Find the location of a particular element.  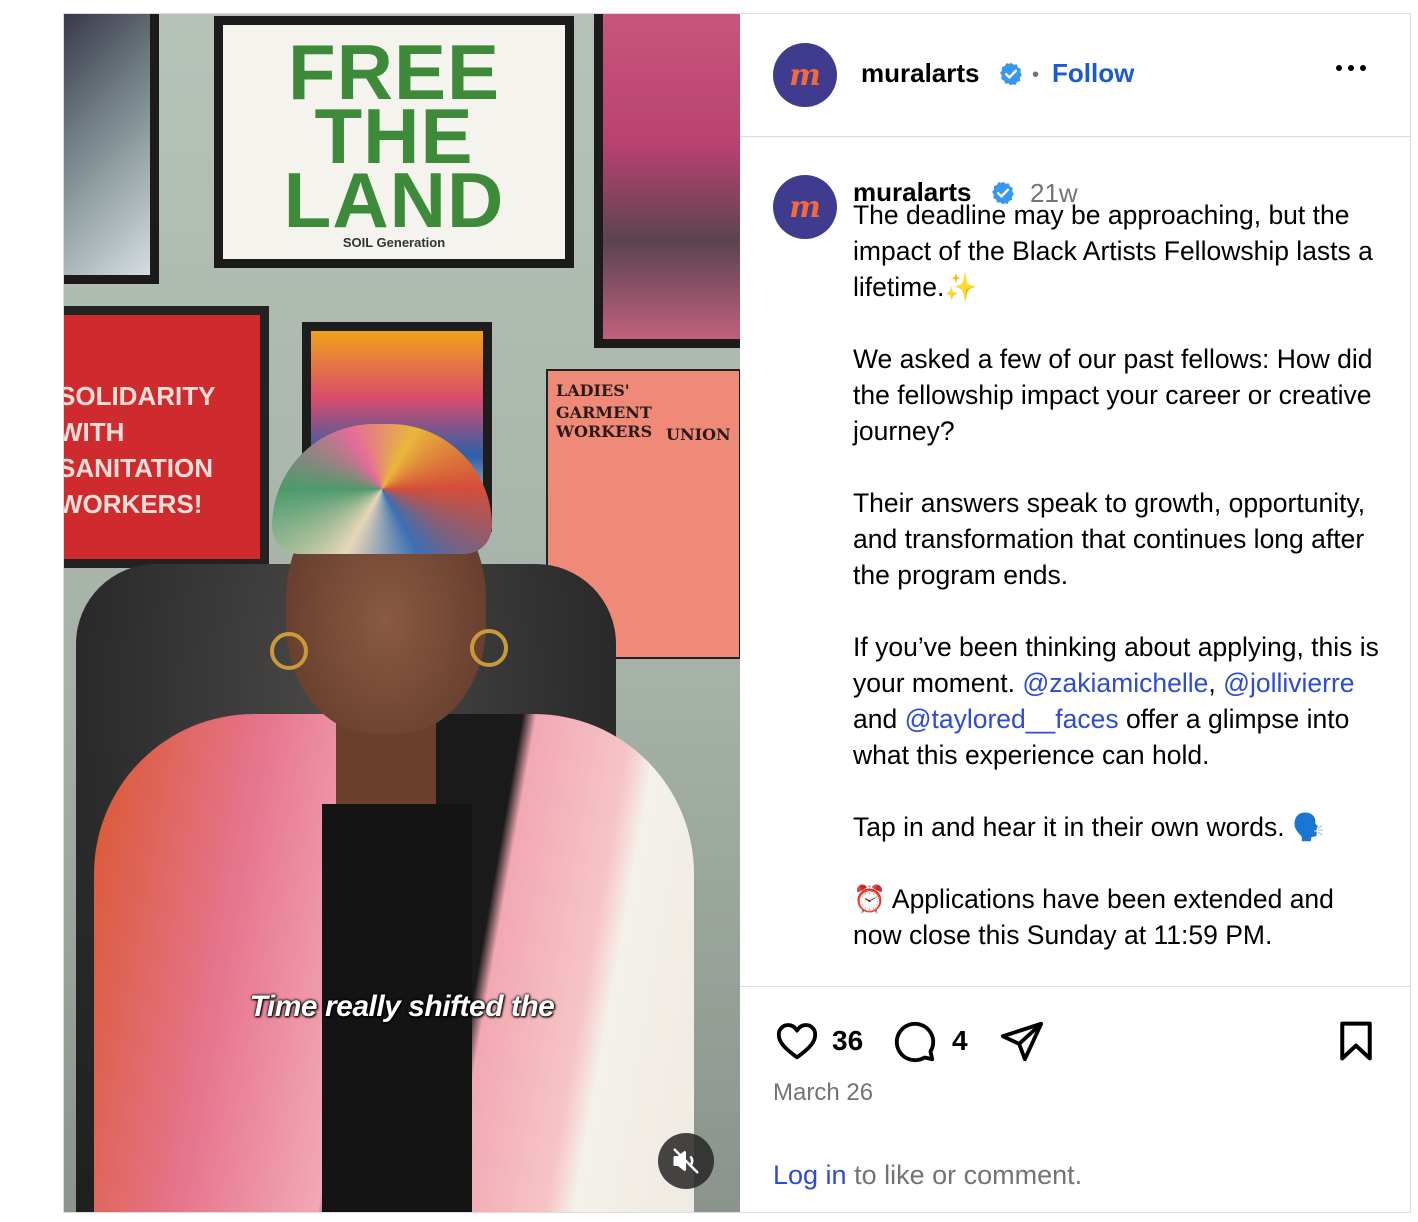

login-link: Log in is located at coordinates (810, 1175).